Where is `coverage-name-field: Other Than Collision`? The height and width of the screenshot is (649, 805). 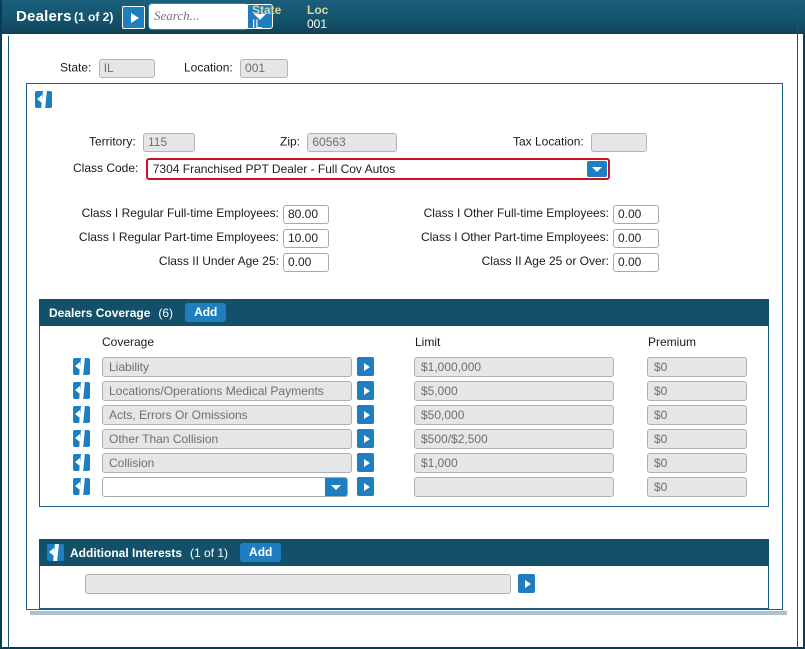
coverage-name-field: Other Than Collision is located at coordinates (227, 439).